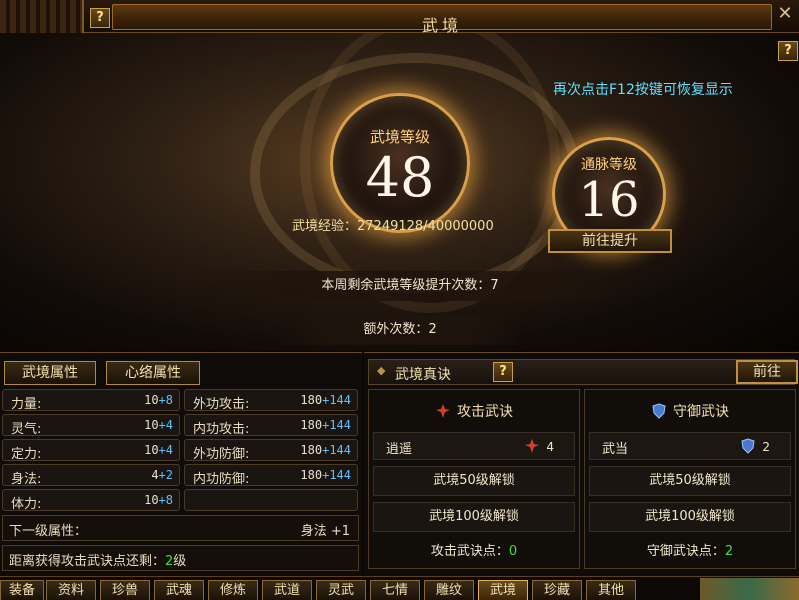  Describe the element at coordinates (180, 528) in the screenshot. I see `next-level-attributes: 下一级属性： 身法 +1` at that location.